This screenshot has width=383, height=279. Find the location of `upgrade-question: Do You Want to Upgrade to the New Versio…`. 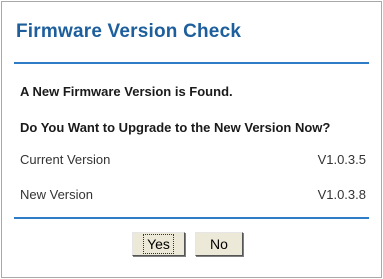

upgrade-question: Do You Want to Upgrade to the New Versio… is located at coordinates (175, 127).